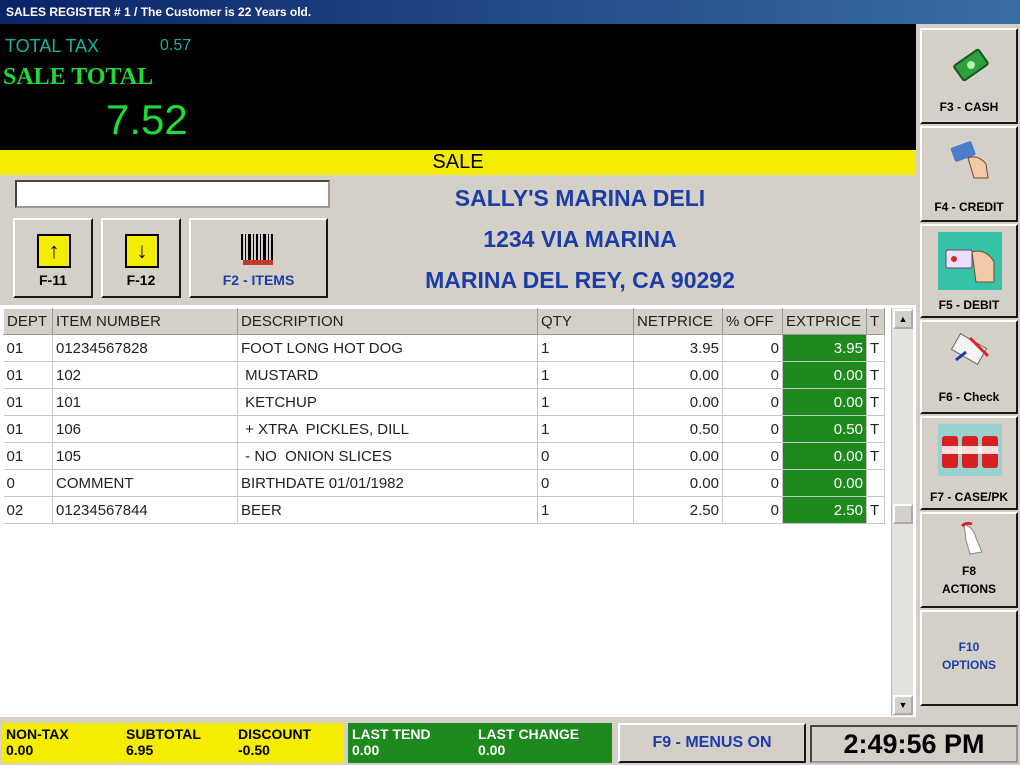  Describe the element at coordinates (903, 705) in the screenshot. I see `scroll-down-arrow-icon: ▼` at that location.